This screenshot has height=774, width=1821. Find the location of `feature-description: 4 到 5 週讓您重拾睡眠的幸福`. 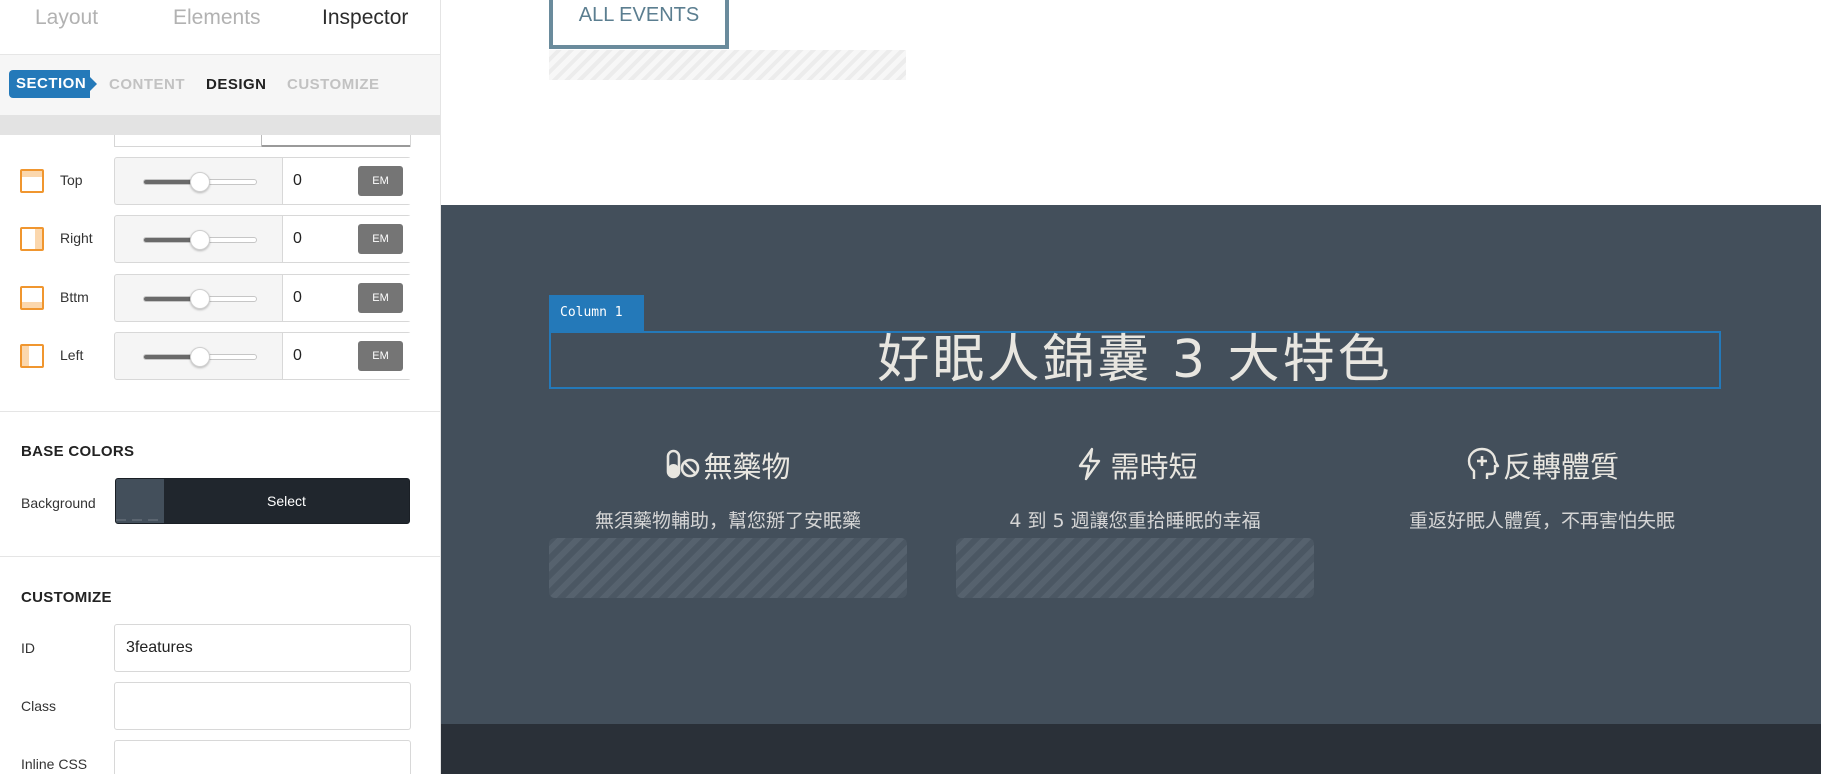

feature-description: 4 到 5 週讓您重拾睡眠的幸福 is located at coordinates (1135, 521).